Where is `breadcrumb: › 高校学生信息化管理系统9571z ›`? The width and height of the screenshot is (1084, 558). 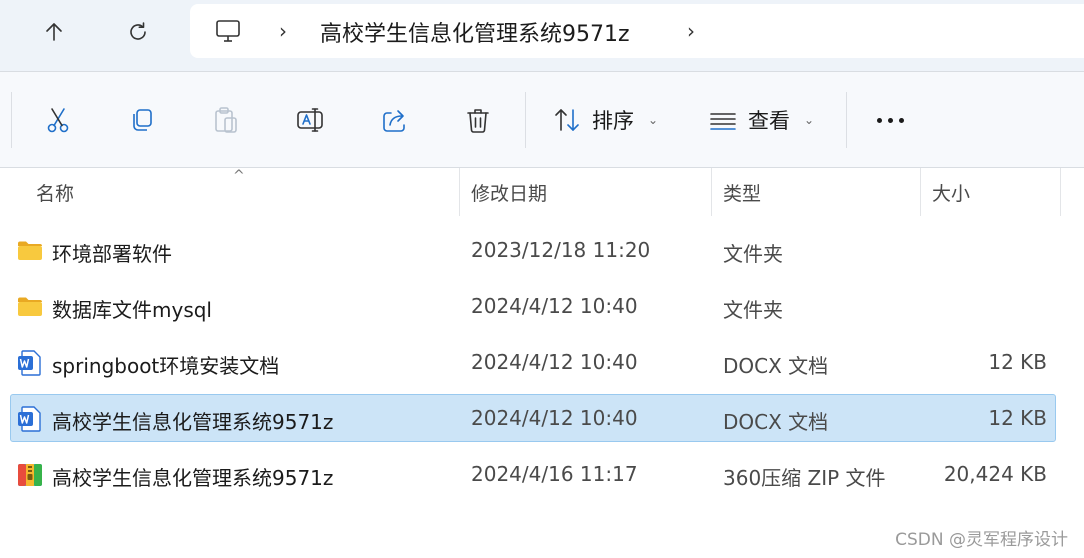 breadcrumb: › 高校学生信息化管理系统9571z › is located at coordinates (637, 31).